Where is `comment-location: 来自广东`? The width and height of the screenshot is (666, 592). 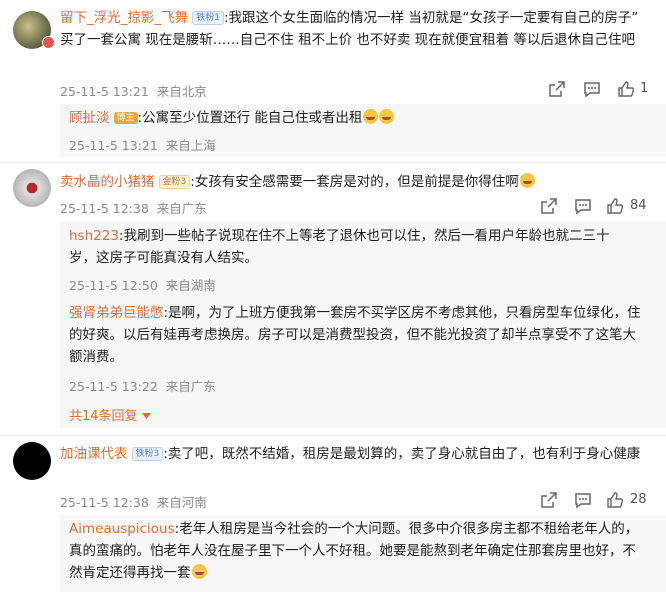
comment-location: 来自广东 is located at coordinates (181, 208).